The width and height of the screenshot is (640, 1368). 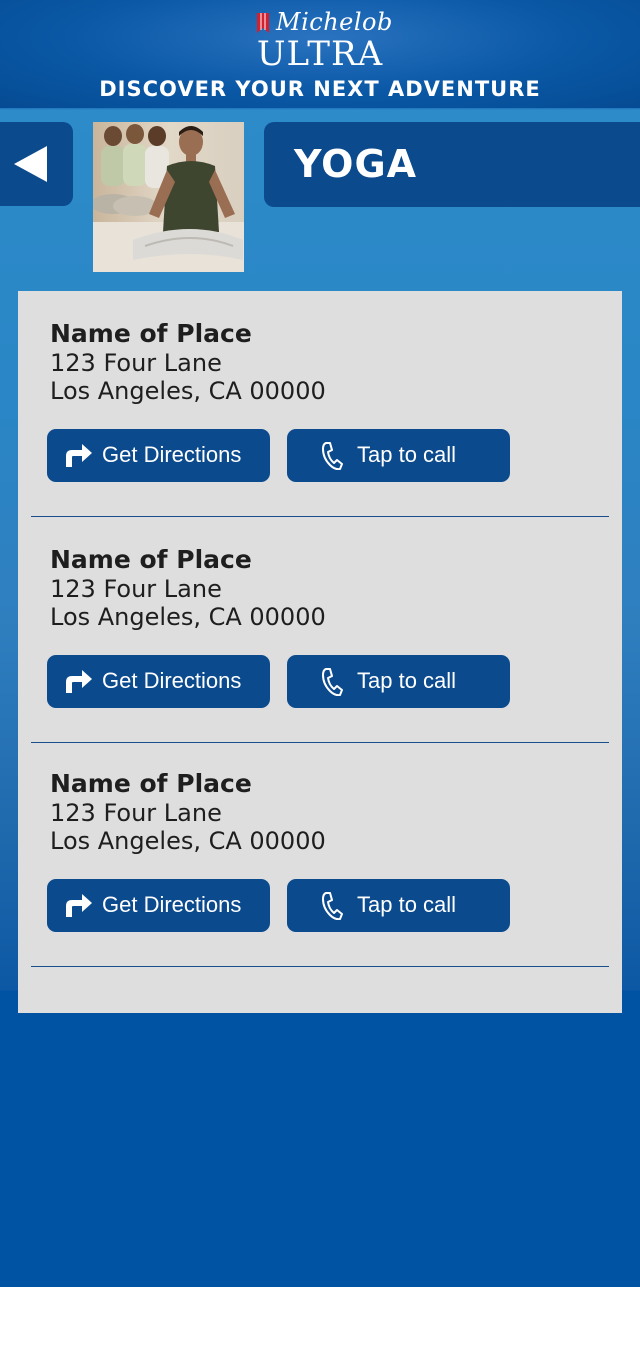 What do you see at coordinates (168, 197) in the screenshot?
I see `yoga-class-photo` at bounding box center [168, 197].